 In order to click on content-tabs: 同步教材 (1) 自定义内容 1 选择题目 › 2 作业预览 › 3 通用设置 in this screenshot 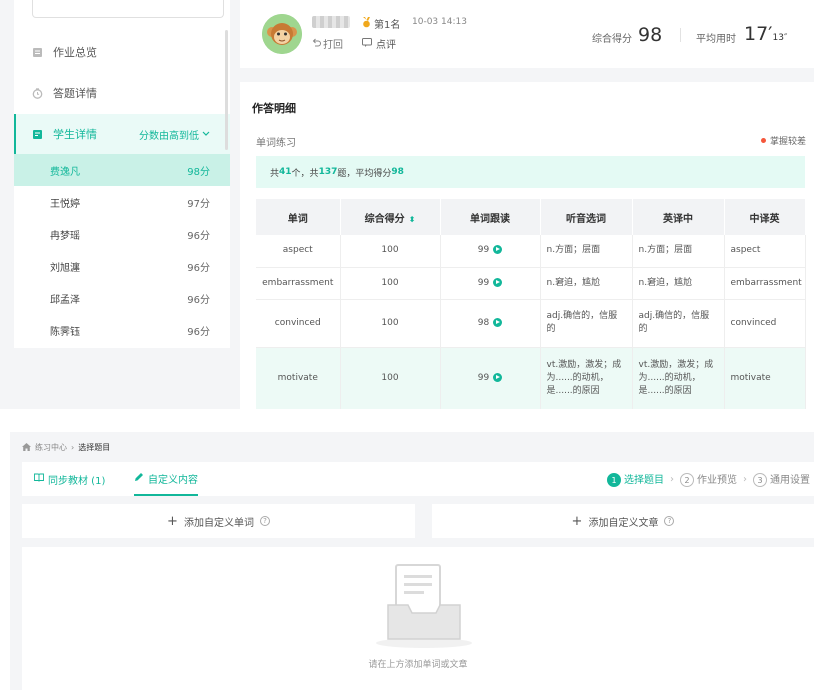, I will do `click(418, 479)`.